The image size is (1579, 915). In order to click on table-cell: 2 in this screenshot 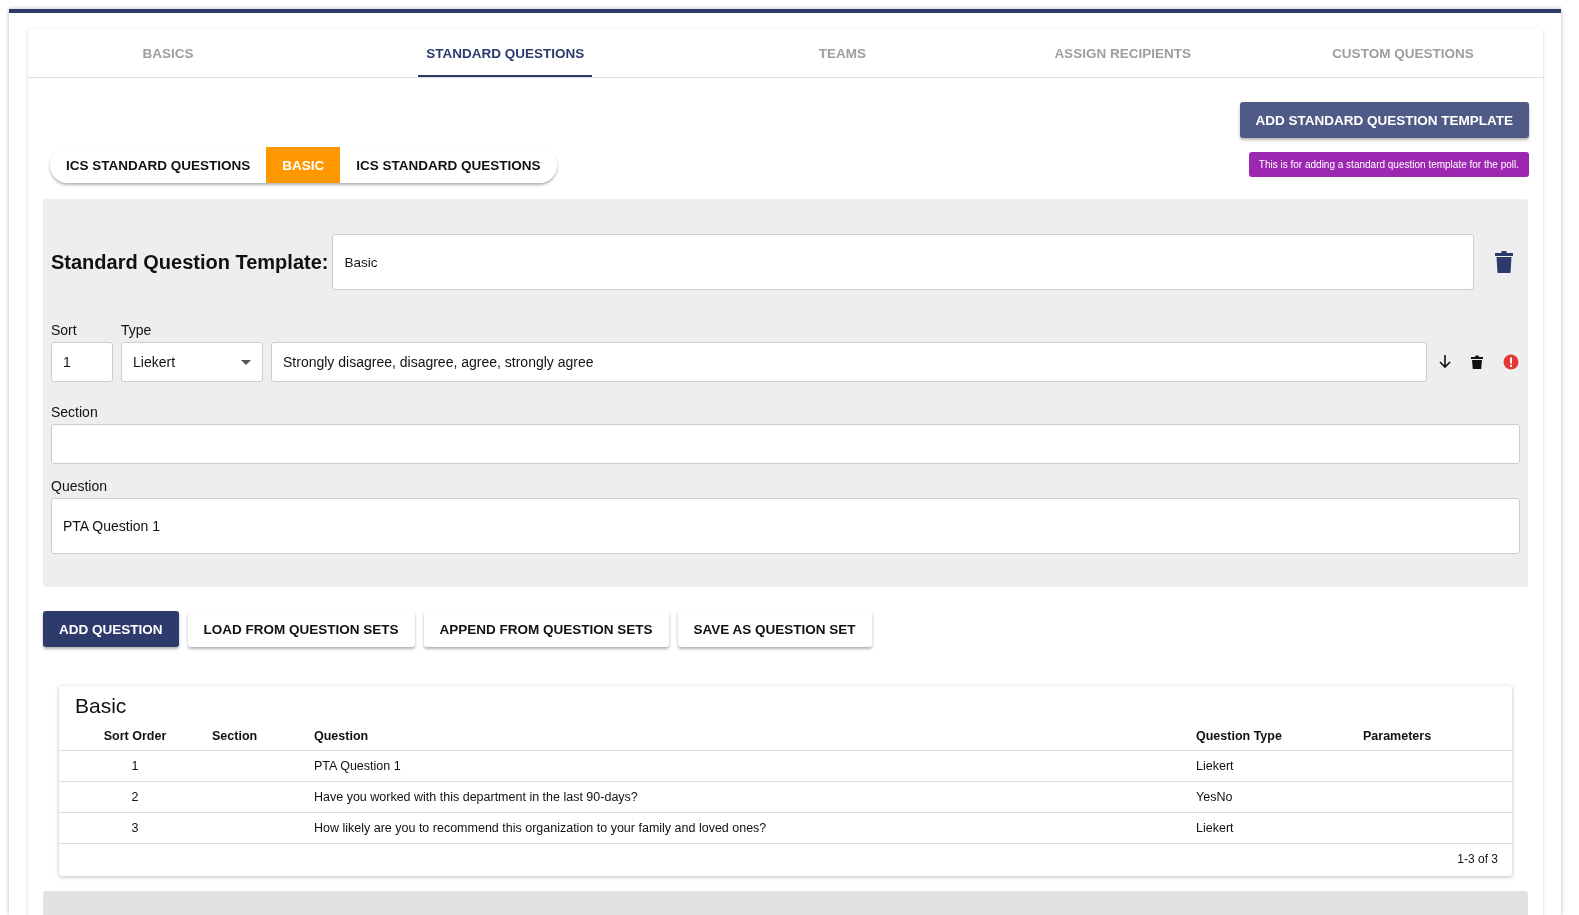, I will do `click(135, 797)`.